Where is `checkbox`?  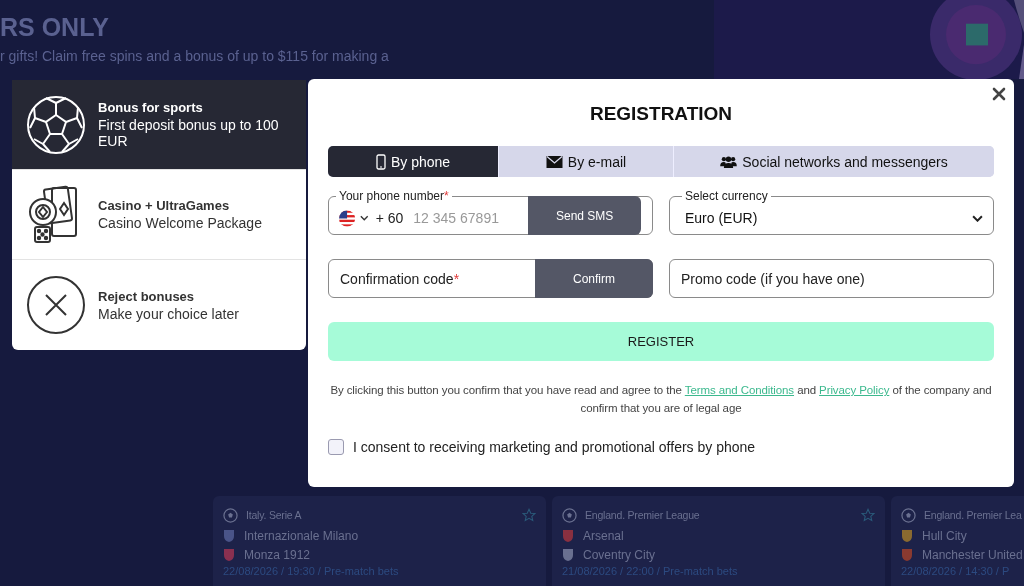 checkbox is located at coordinates (336, 447).